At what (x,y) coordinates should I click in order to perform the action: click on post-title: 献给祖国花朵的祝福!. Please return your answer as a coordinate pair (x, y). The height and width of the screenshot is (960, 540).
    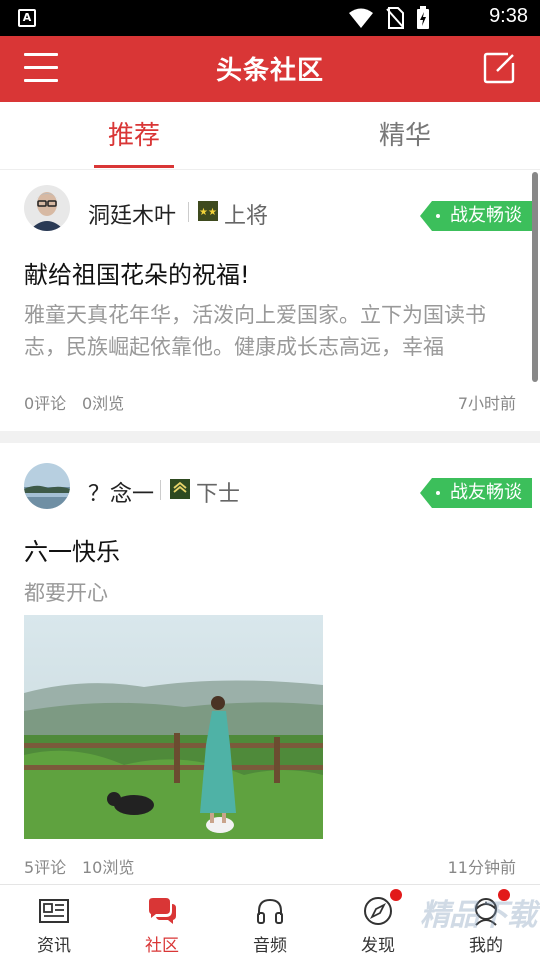
    Looking at the image, I should click on (137, 272).